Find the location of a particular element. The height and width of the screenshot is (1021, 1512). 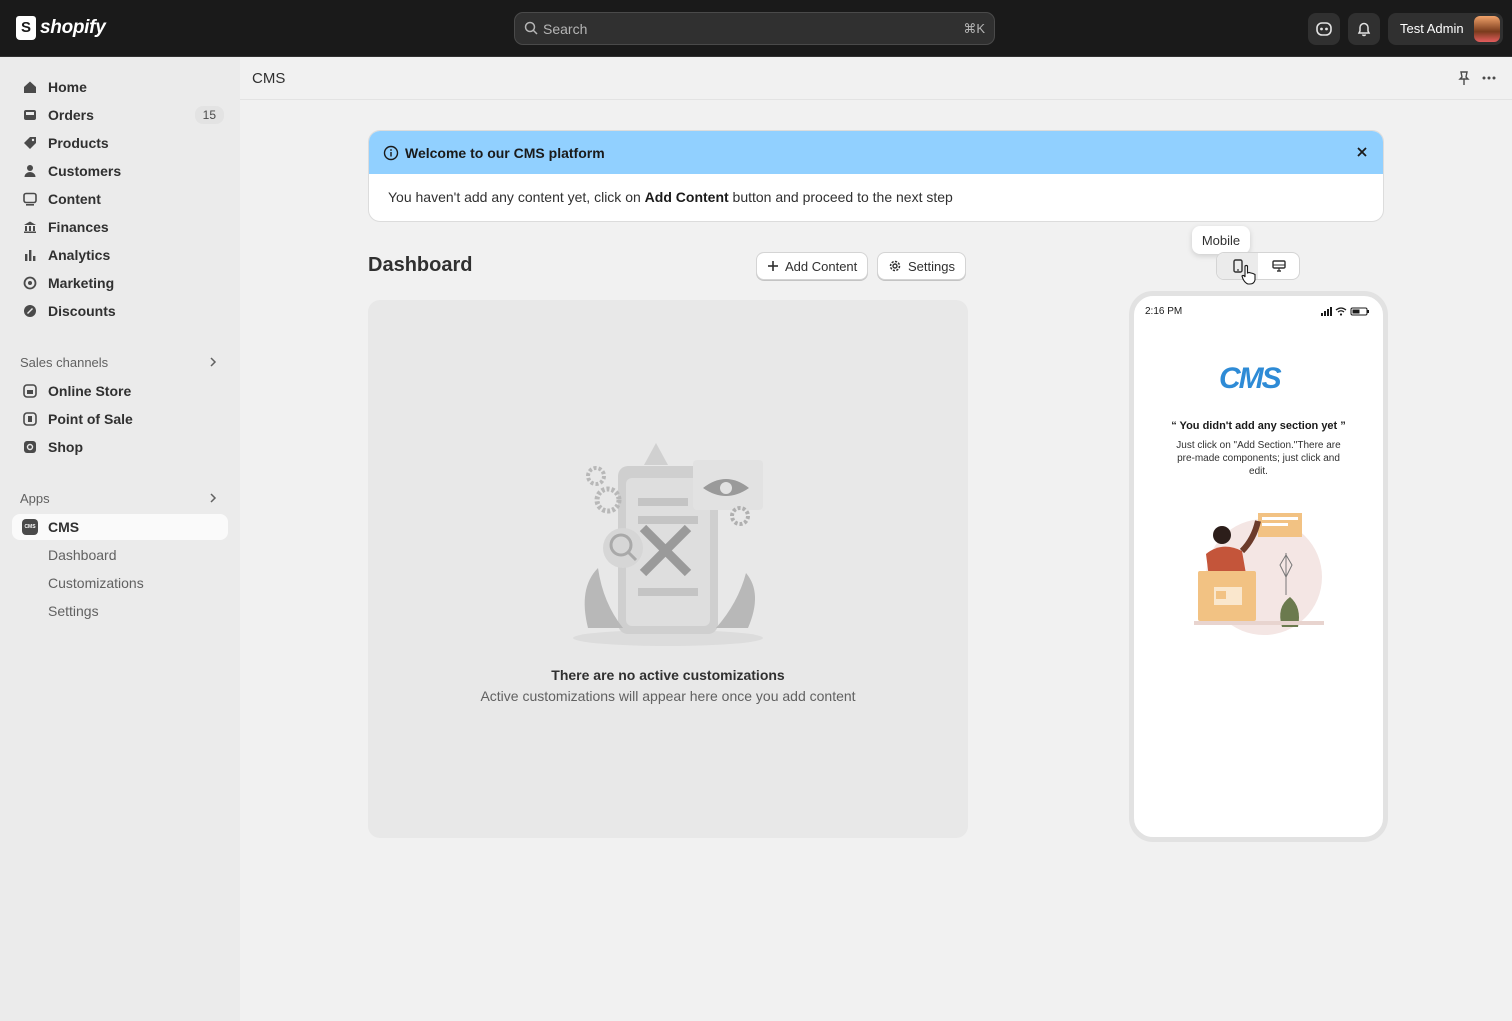

user-menu: Test Admin is located at coordinates (1445, 29).